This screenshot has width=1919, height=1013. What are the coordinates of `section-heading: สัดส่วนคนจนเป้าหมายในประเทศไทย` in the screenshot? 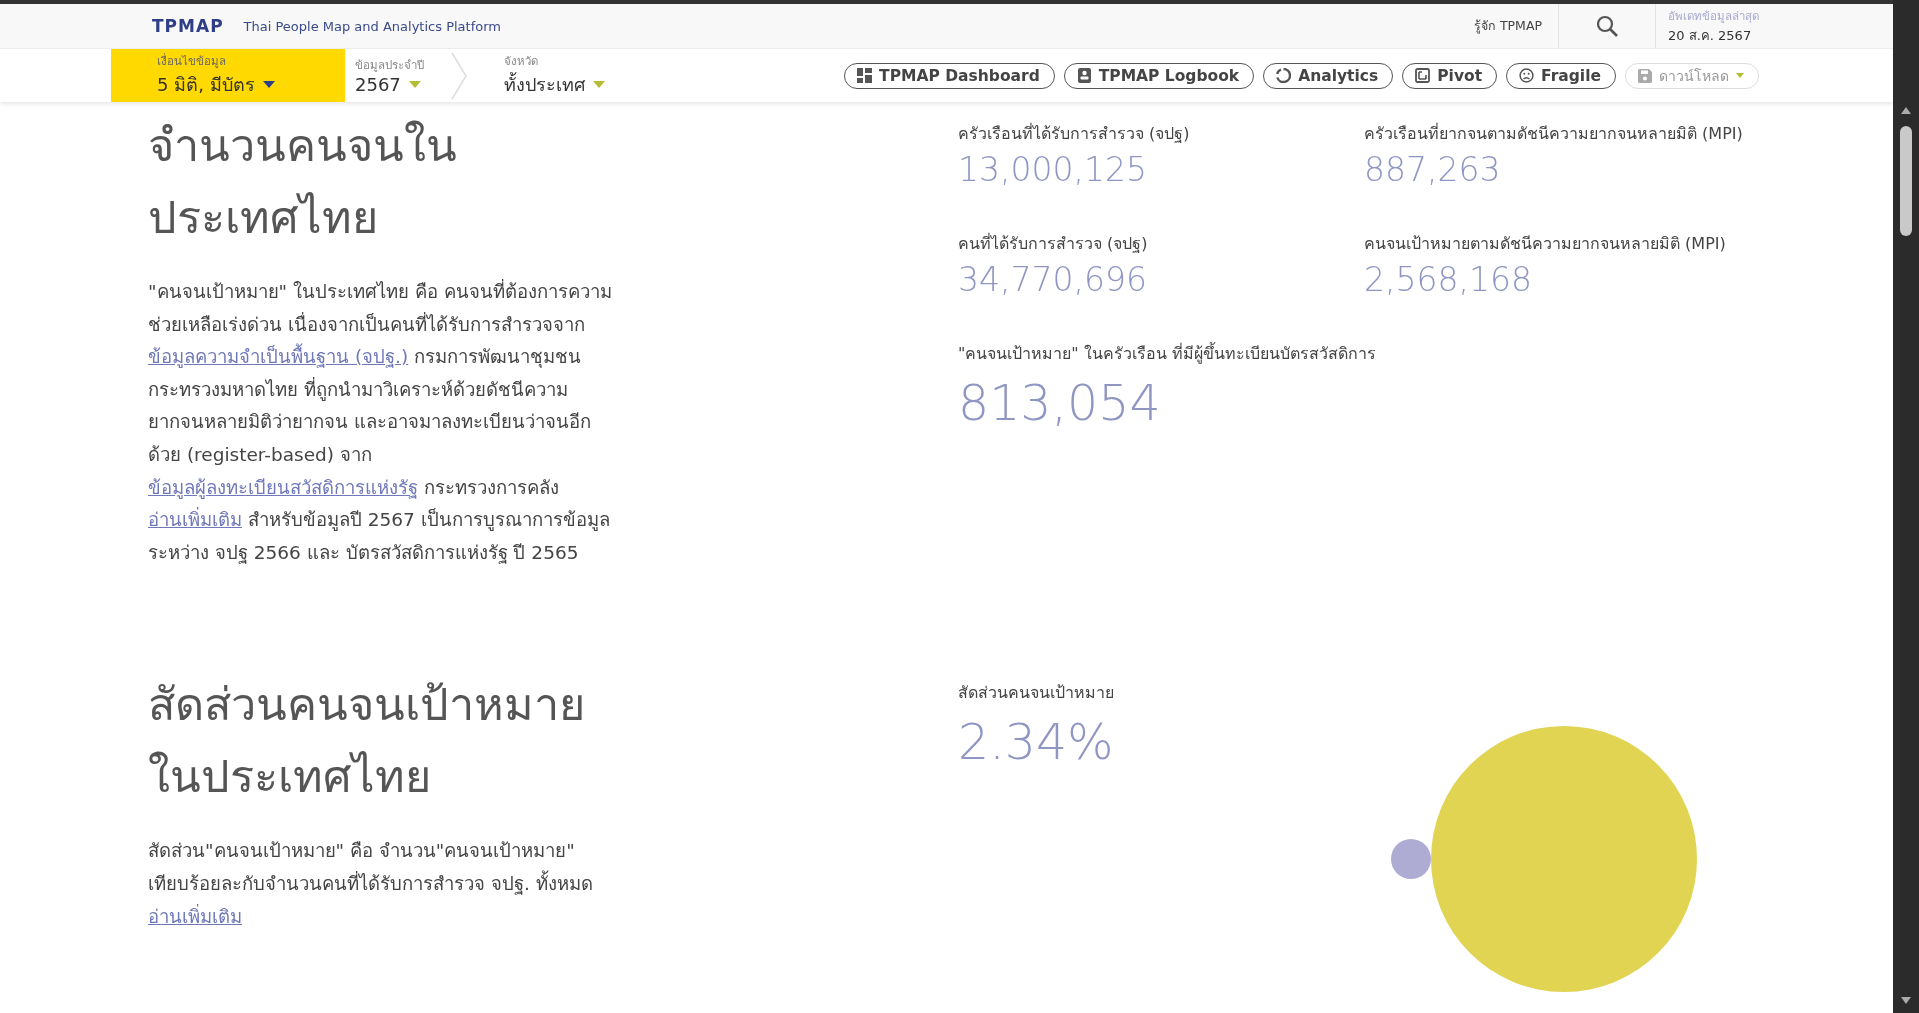 It's located at (367, 741).